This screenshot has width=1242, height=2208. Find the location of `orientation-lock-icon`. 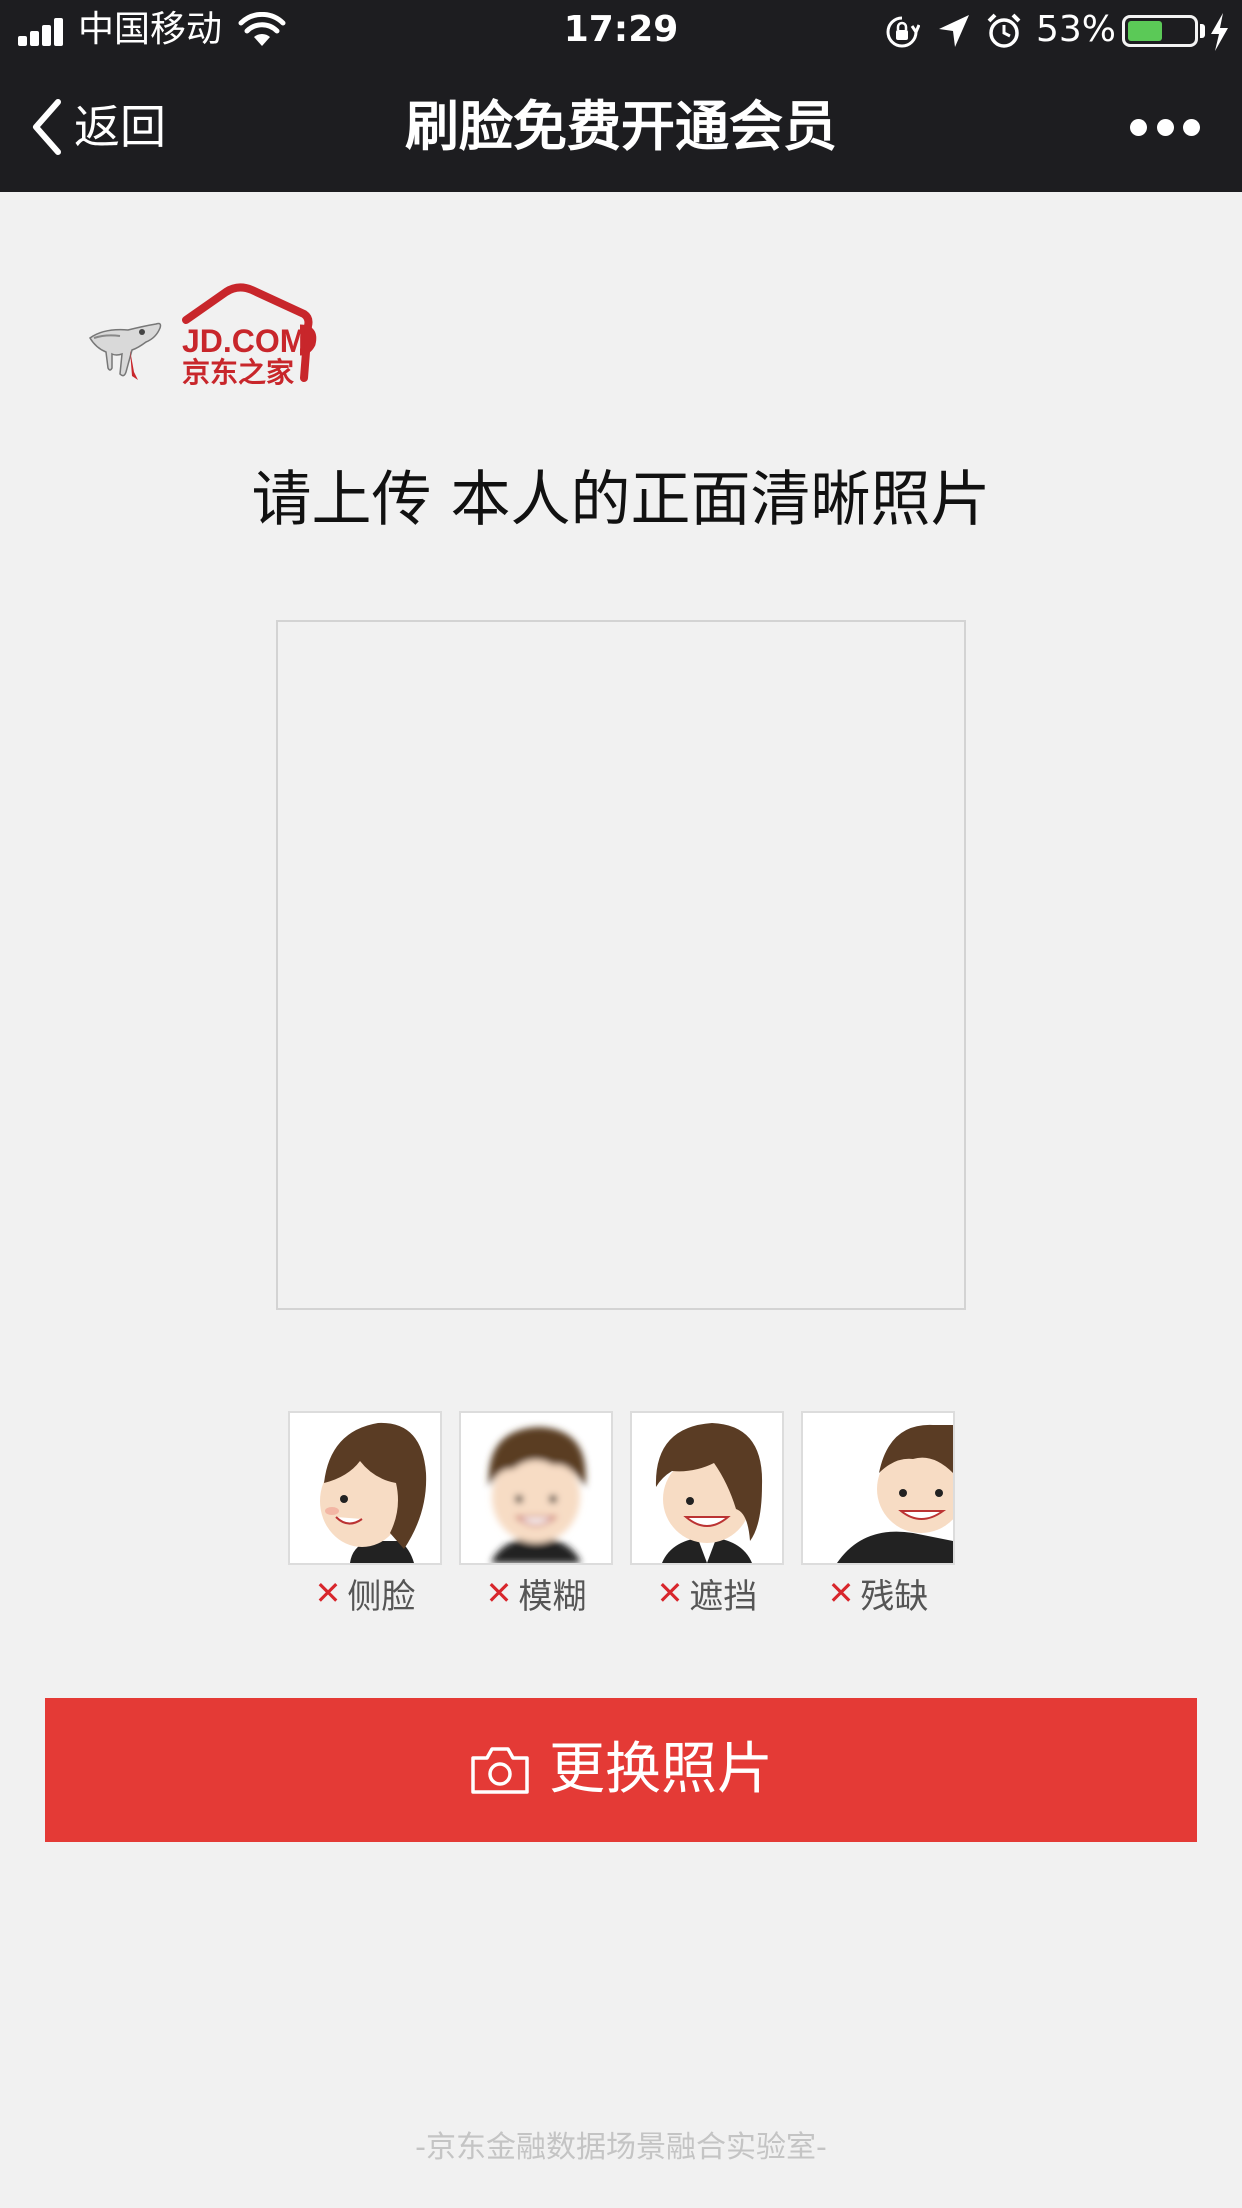

orientation-lock-icon is located at coordinates (903, 32).